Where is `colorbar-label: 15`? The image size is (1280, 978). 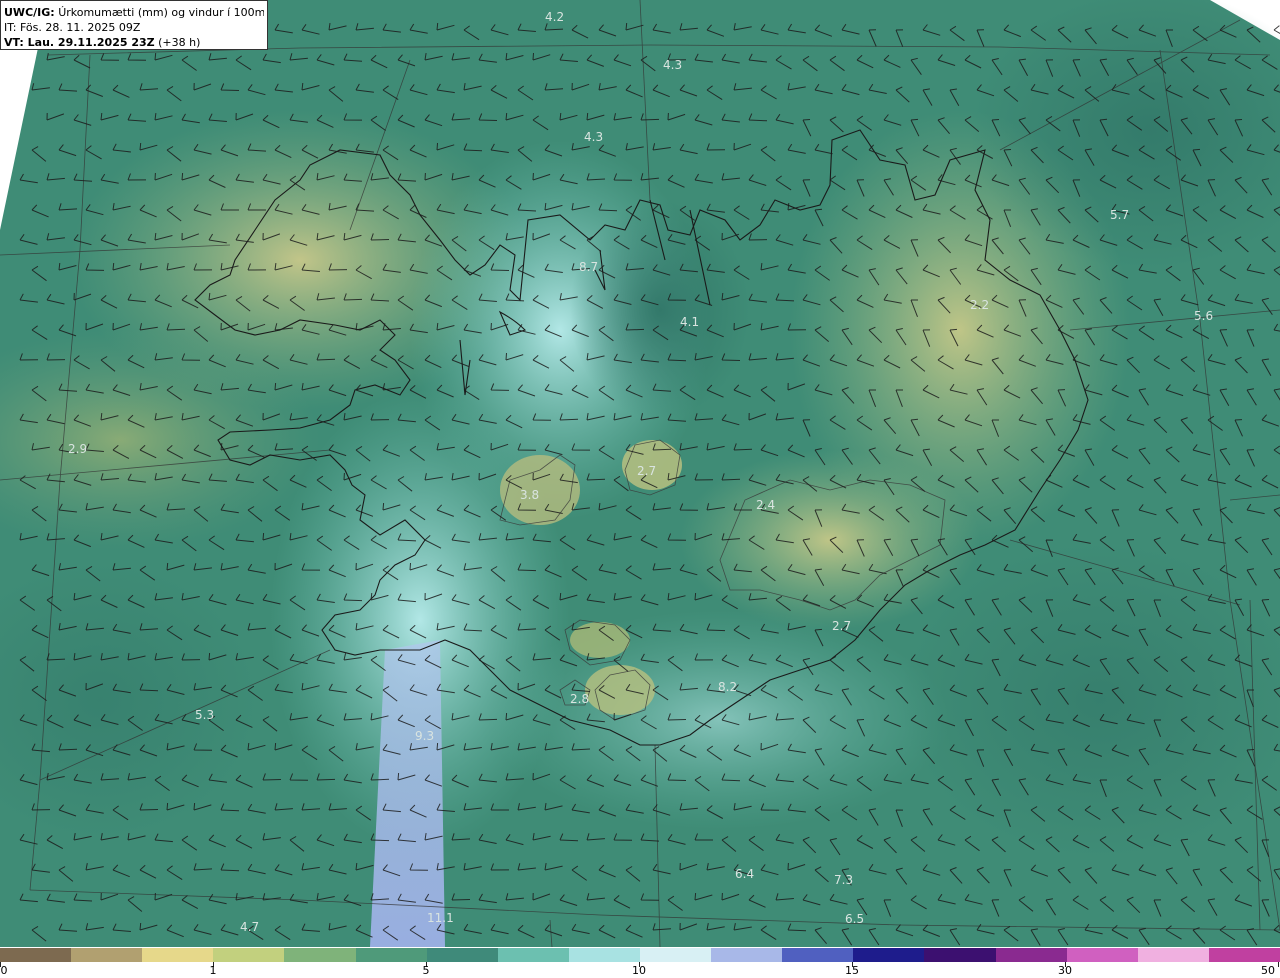
colorbar-label: 15 is located at coordinates (852, 970).